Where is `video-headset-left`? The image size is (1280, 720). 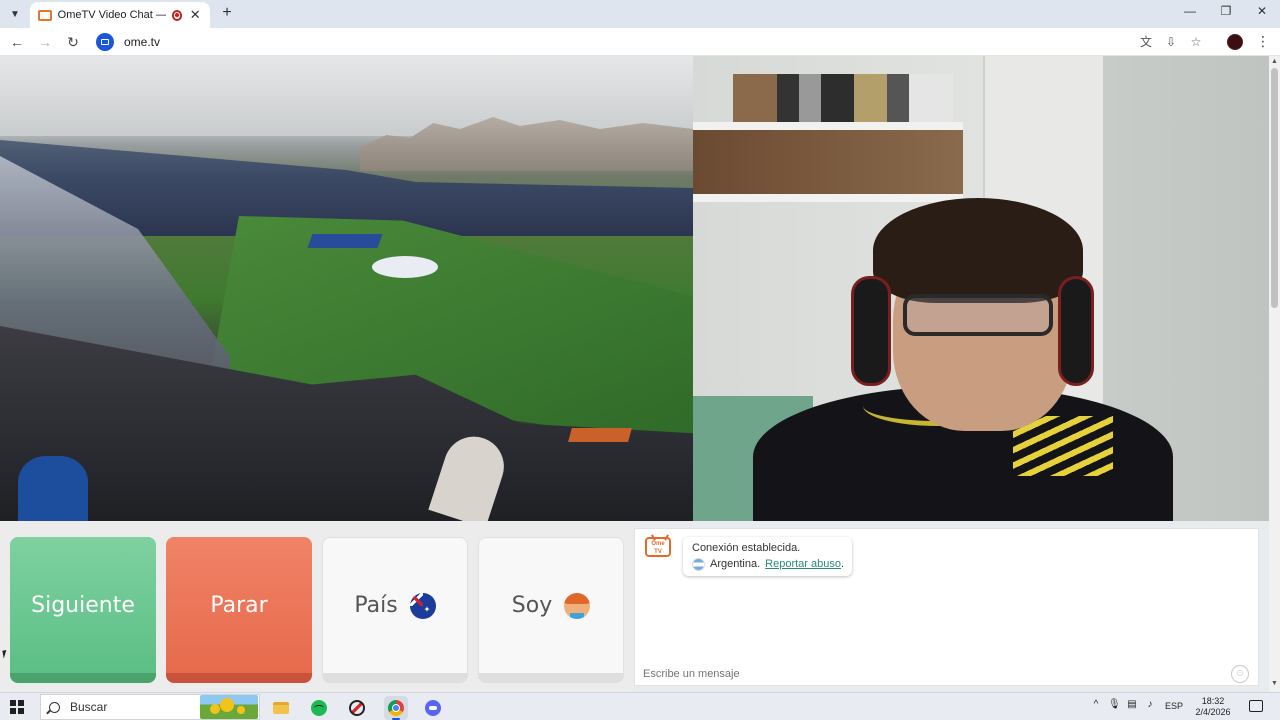 video-headset-left is located at coordinates (871, 331).